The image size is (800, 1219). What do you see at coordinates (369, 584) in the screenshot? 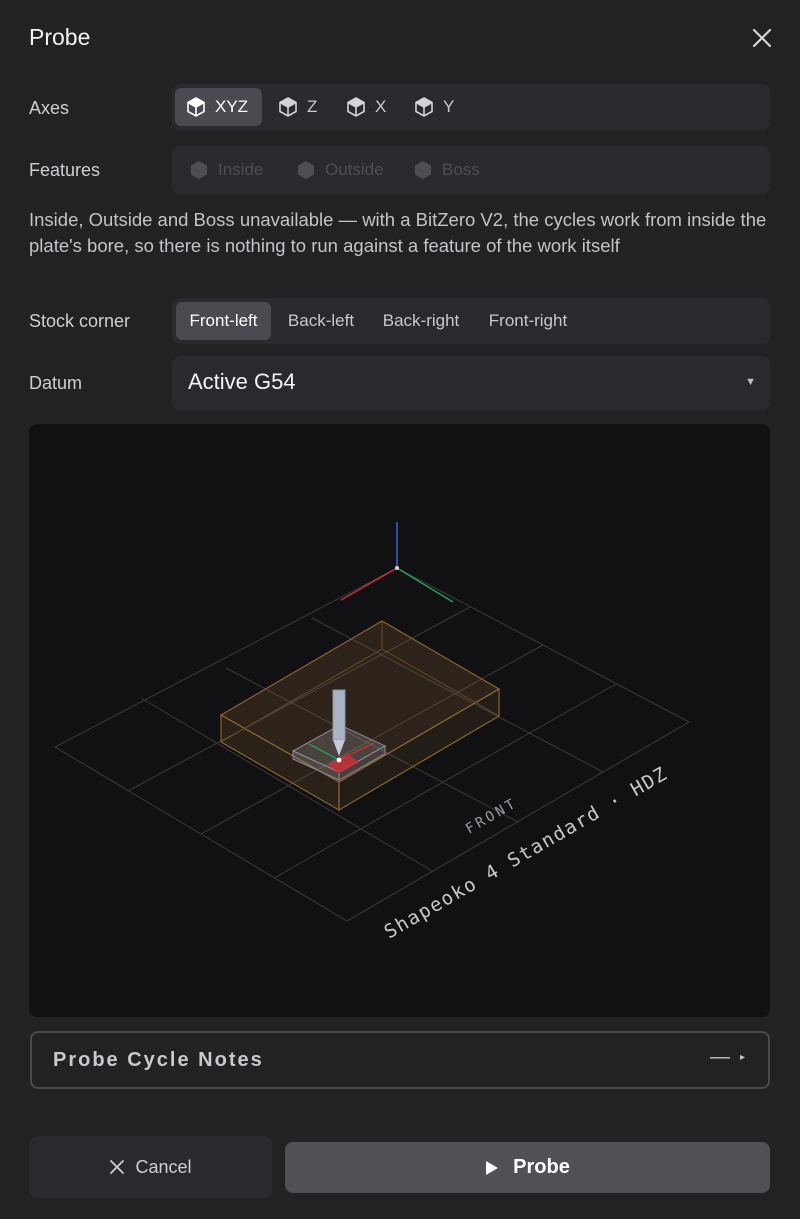
I see `origin-x-axis` at bounding box center [369, 584].